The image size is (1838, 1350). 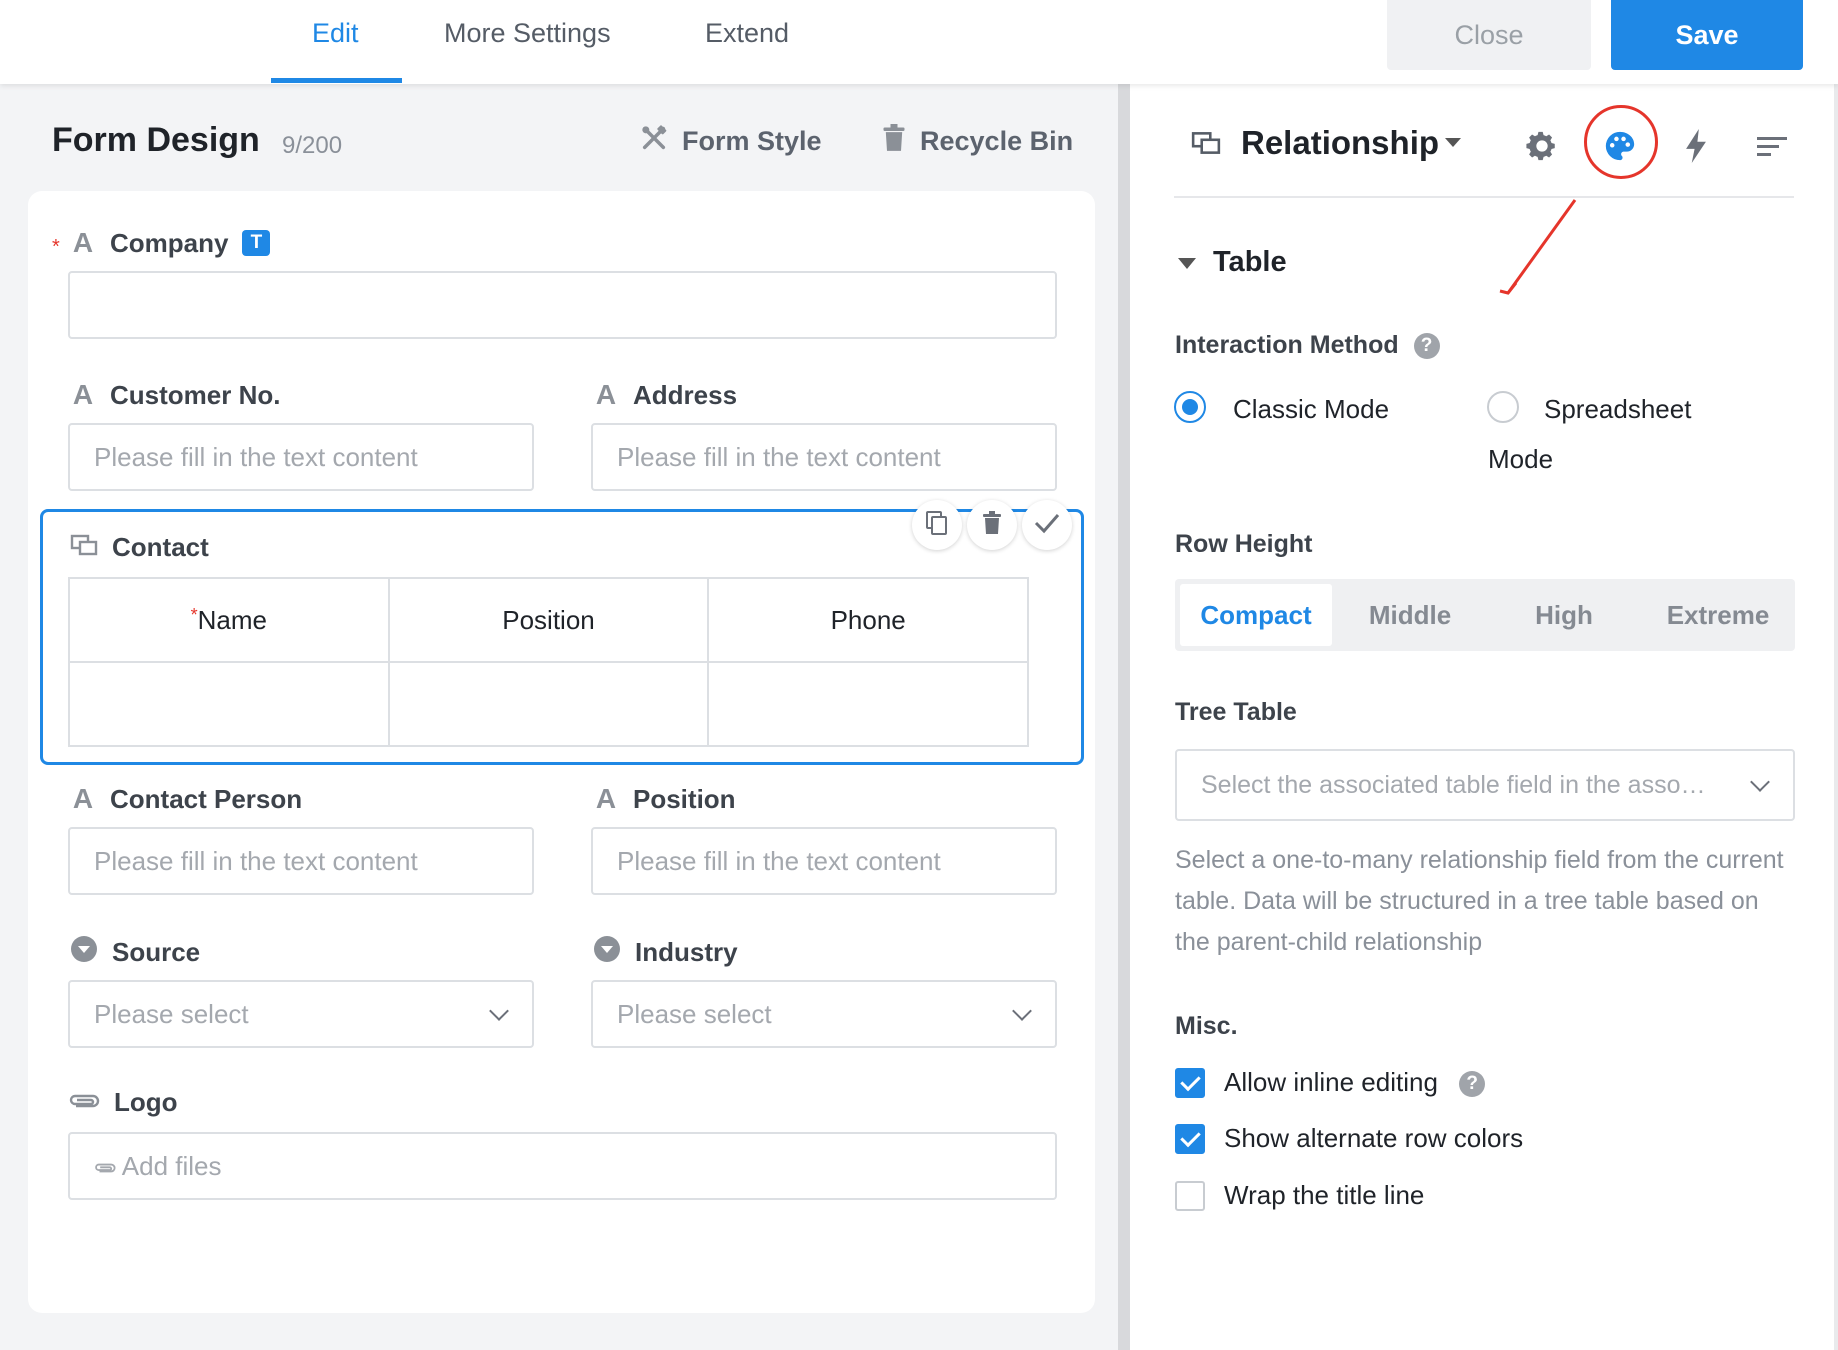 I want to click on recycle-bin-button: Recycle Bin, so click(x=977, y=141).